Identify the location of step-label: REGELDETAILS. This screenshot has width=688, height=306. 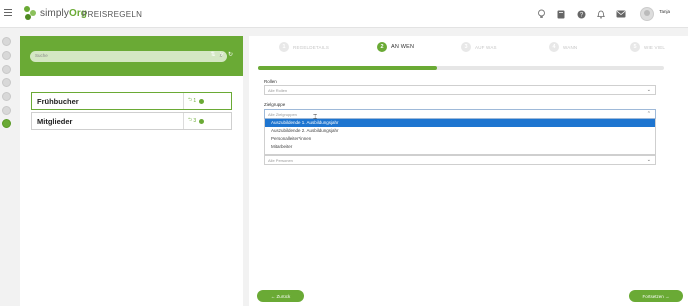
(311, 47).